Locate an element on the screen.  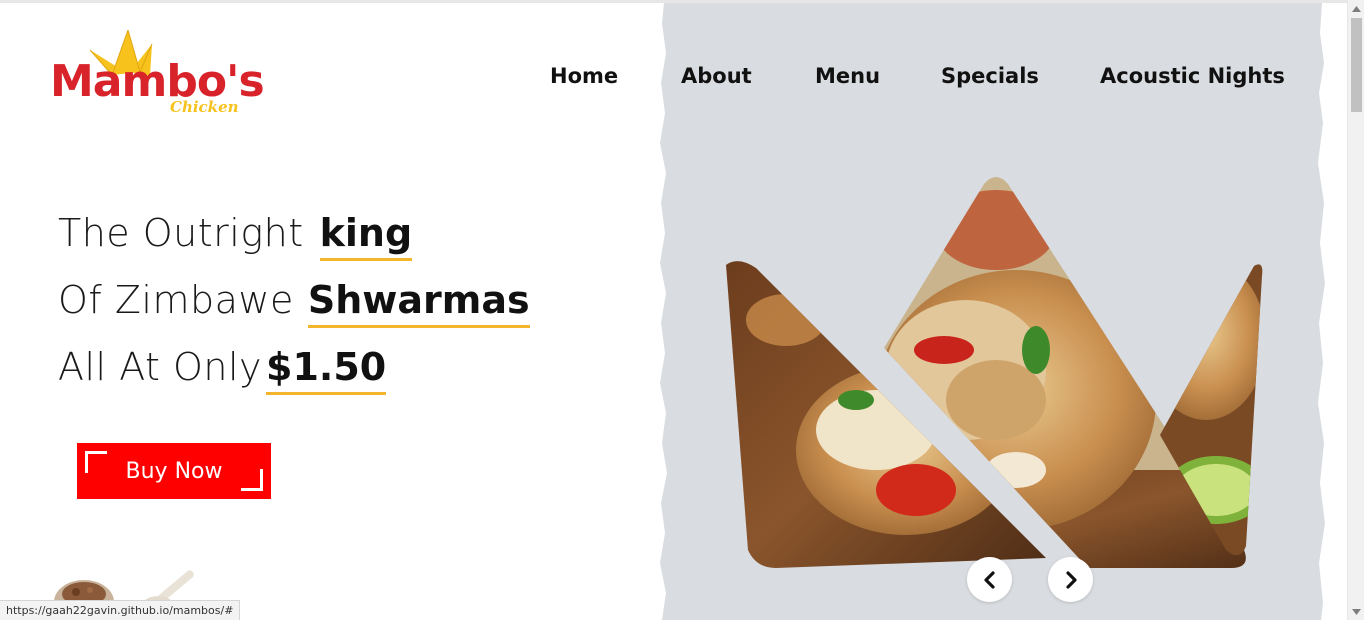
logo-subtitle: Chicken is located at coordinates (204, 107).